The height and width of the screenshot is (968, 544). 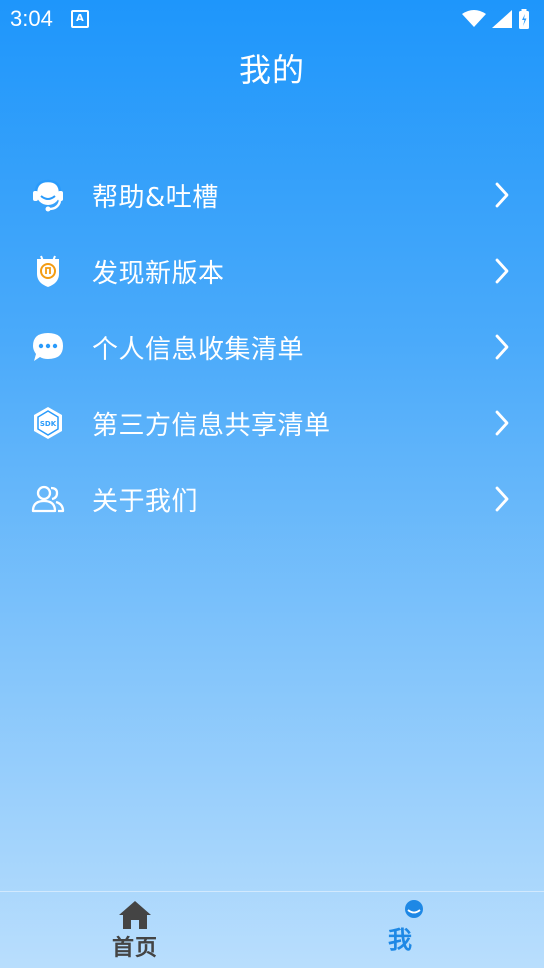 I want to click on menu-item-label: 个人信息收集清单, so click(x=198, y=349).